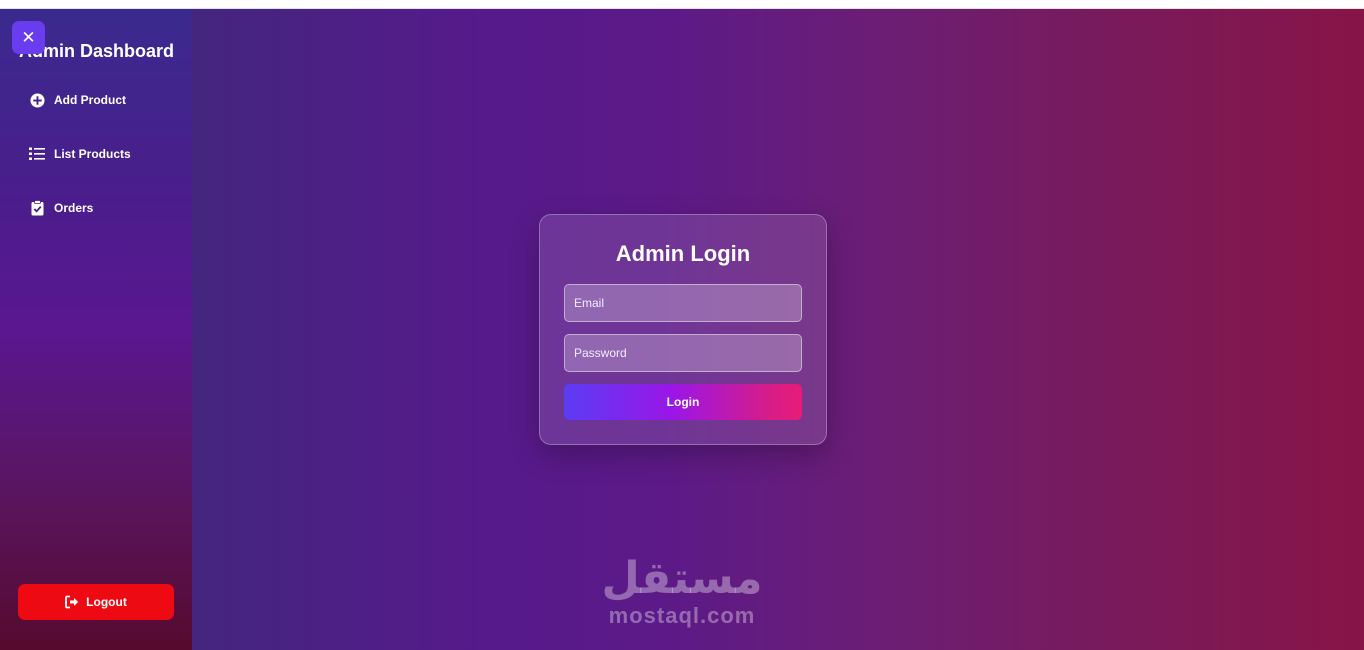  Describe the element at coordinates (106, 602) in the screenshot. I see `logout-label: Logout` at that location.